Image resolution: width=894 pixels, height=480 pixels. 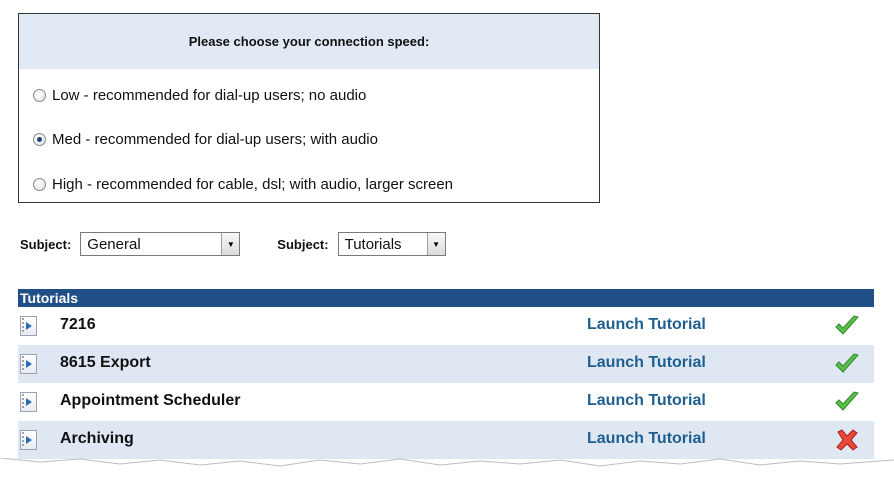 What do you see at coordinates (105, 362) in the screenshot?
I see `tutorial-name: 8615 Export` at bounding box center [105, 362].